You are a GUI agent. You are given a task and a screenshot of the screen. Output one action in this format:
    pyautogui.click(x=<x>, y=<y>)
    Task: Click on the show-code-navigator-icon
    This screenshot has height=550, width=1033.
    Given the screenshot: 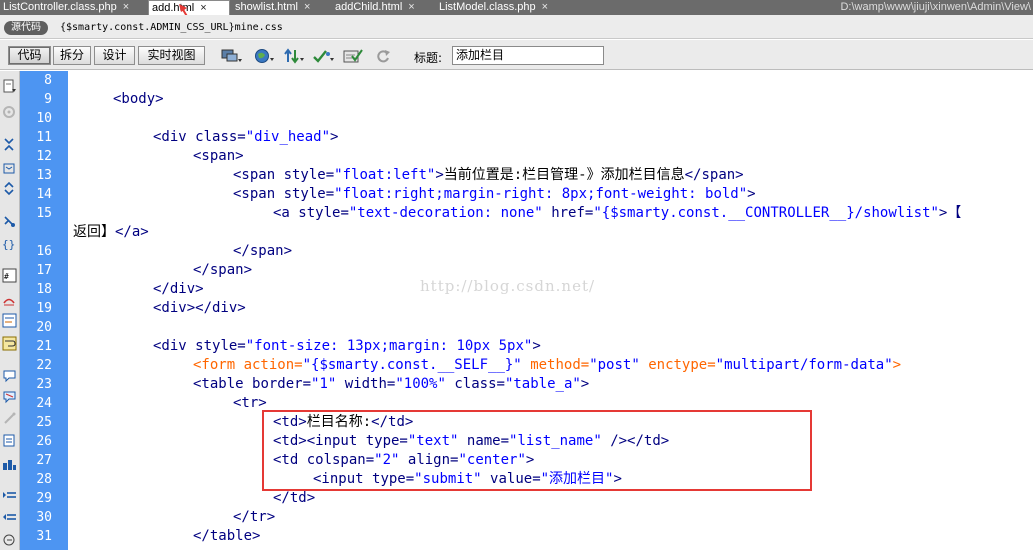 What is the action you would take?
    pyautogui.click(x=9, y=112)
    